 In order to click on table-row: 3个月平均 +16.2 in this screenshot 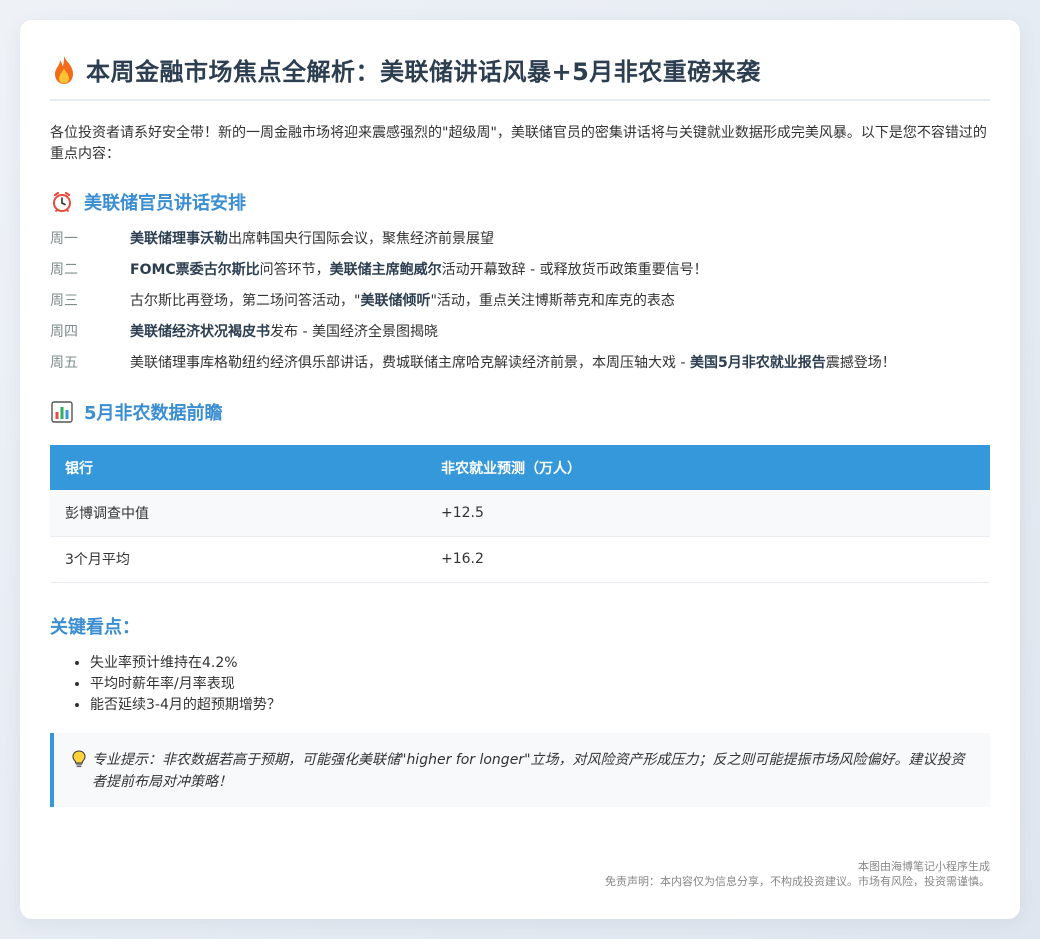, I will do `click(520, 559)`.